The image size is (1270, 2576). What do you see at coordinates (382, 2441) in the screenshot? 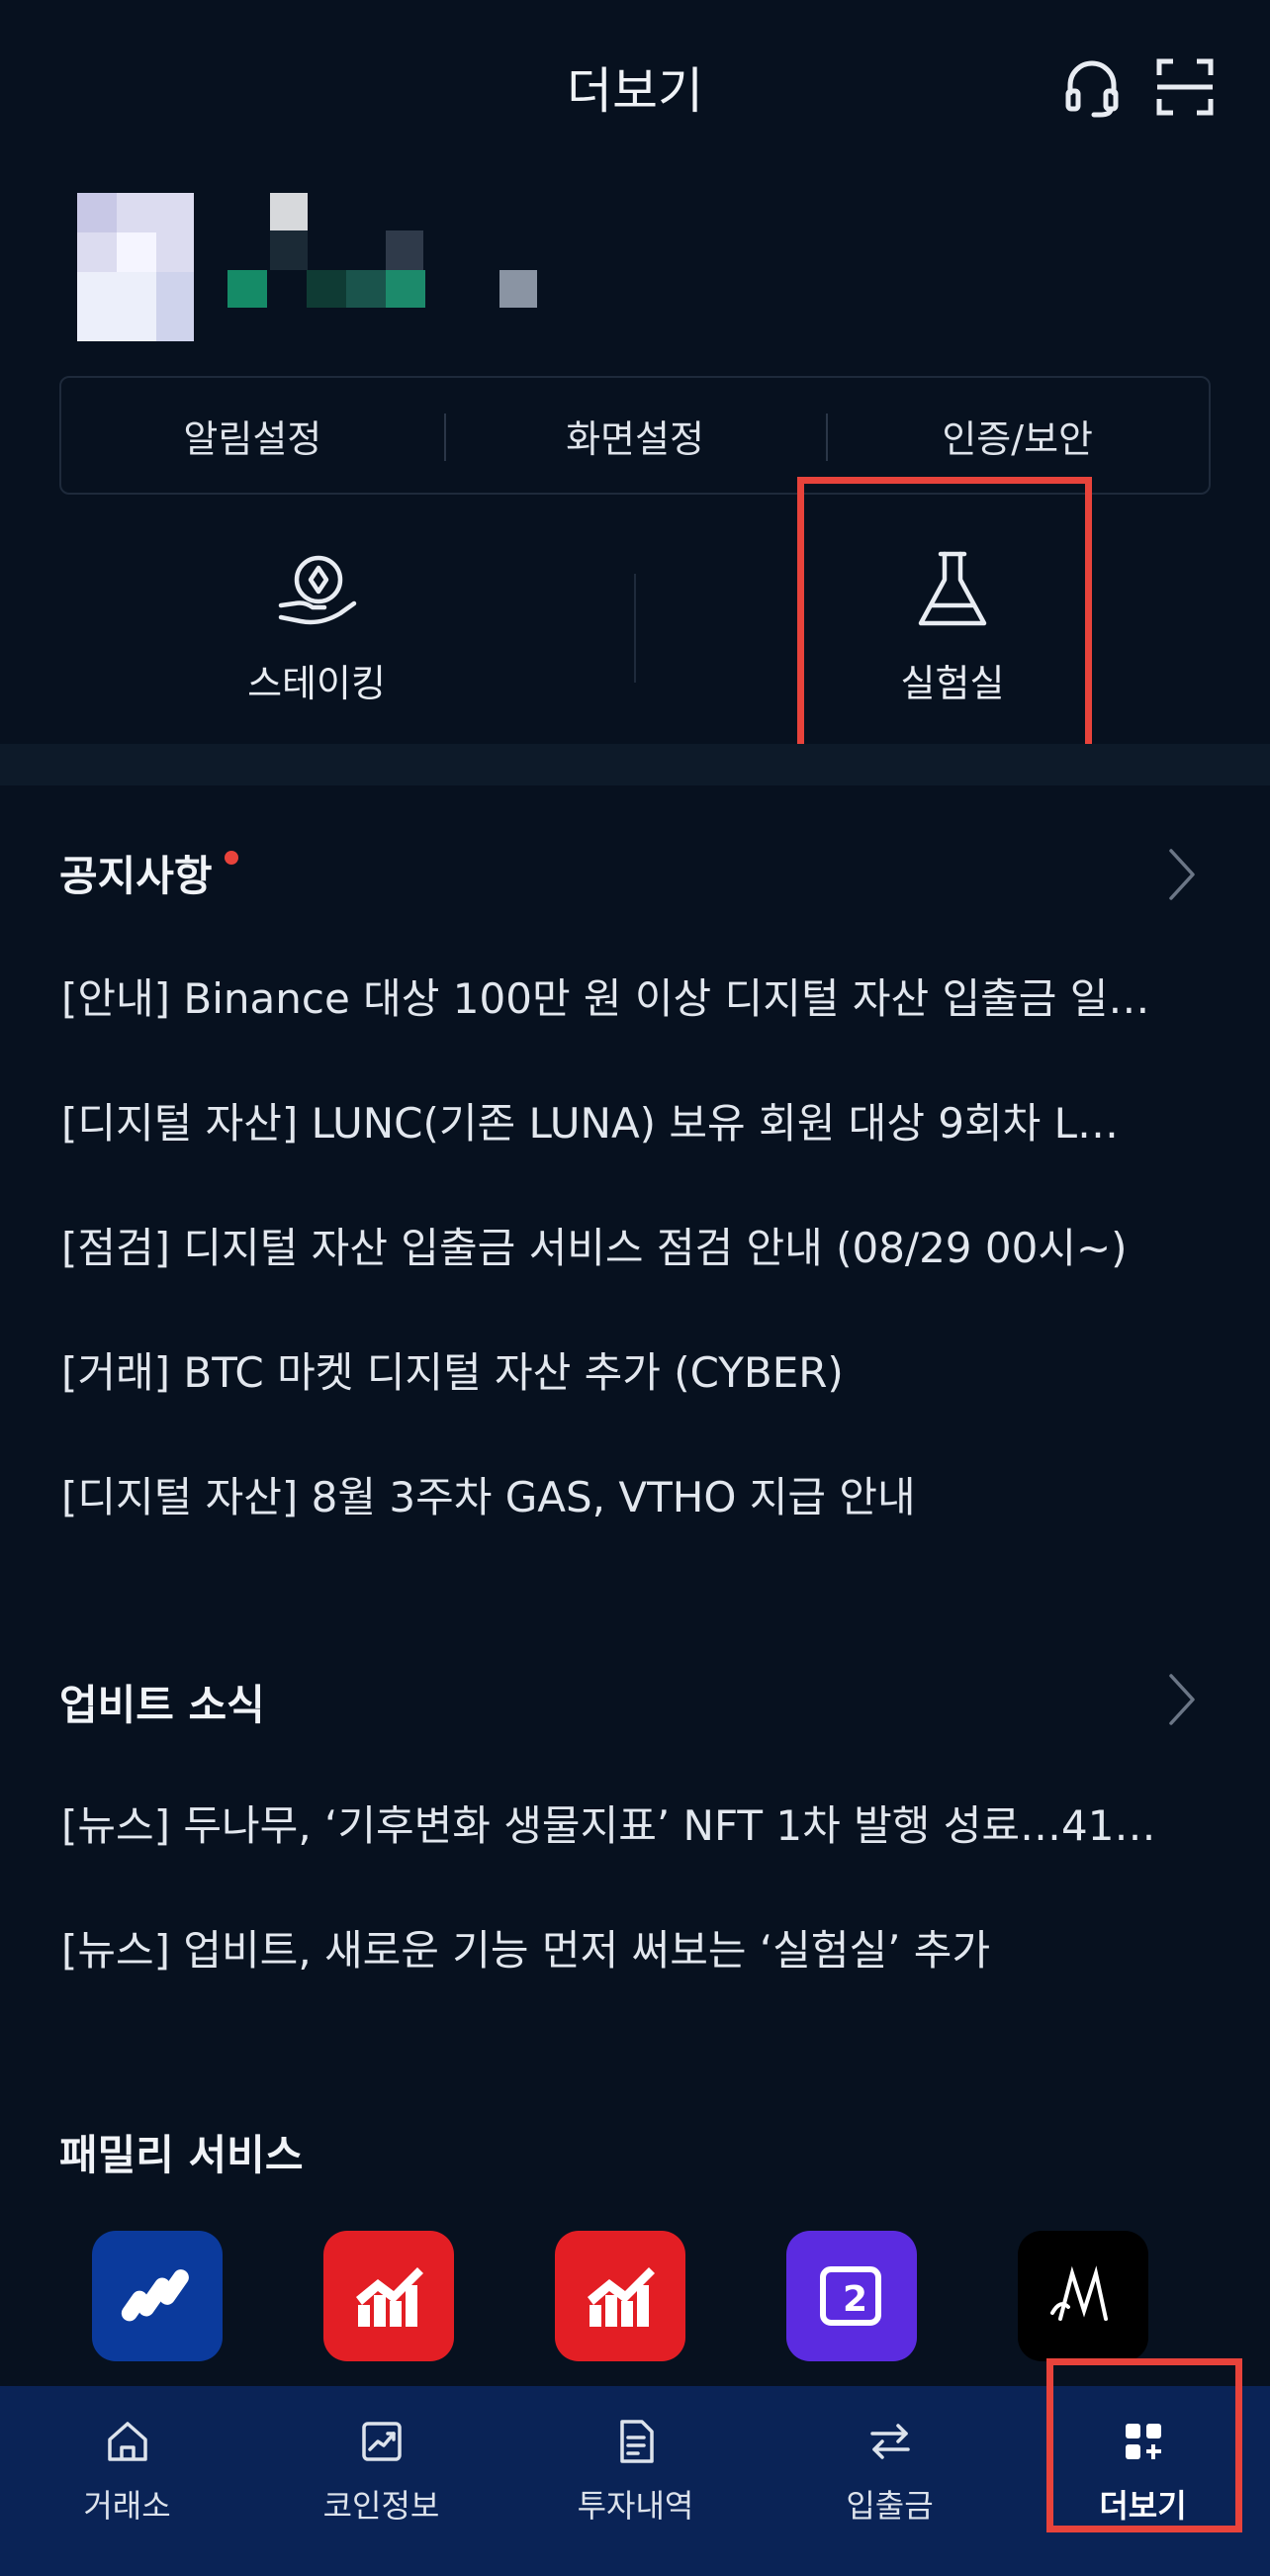
I see `chart-icon` at bounding box center [382, 2441].